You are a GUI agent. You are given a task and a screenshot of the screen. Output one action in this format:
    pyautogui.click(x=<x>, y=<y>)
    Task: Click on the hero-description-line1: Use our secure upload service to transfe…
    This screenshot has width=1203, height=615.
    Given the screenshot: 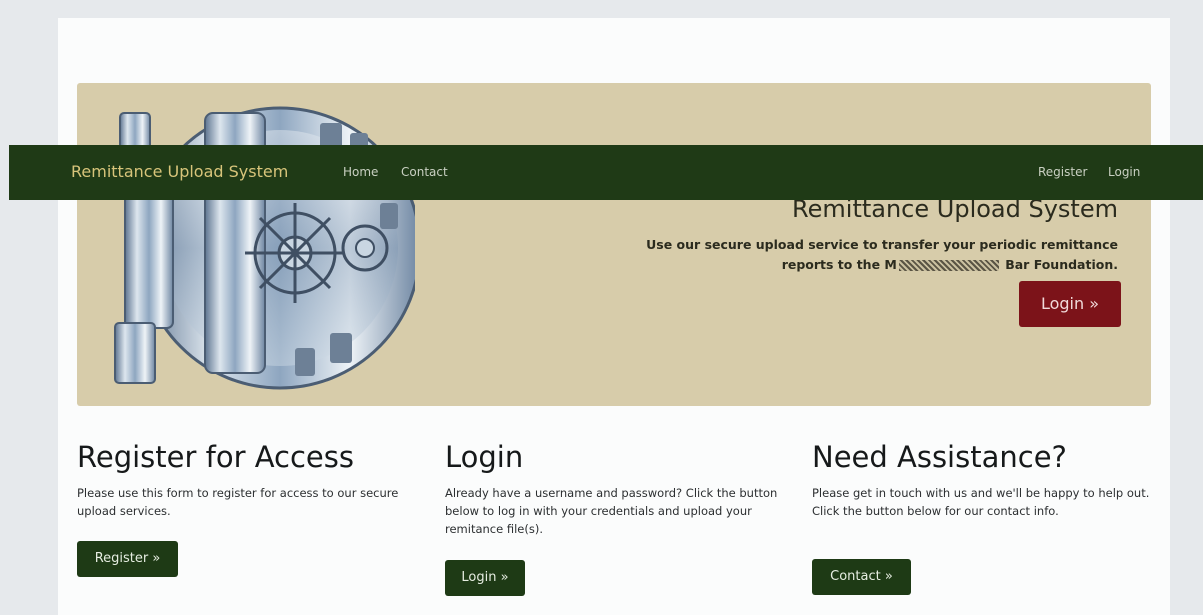 What is the action you would take?
    pyautogui.click(x=882, y=244)
    